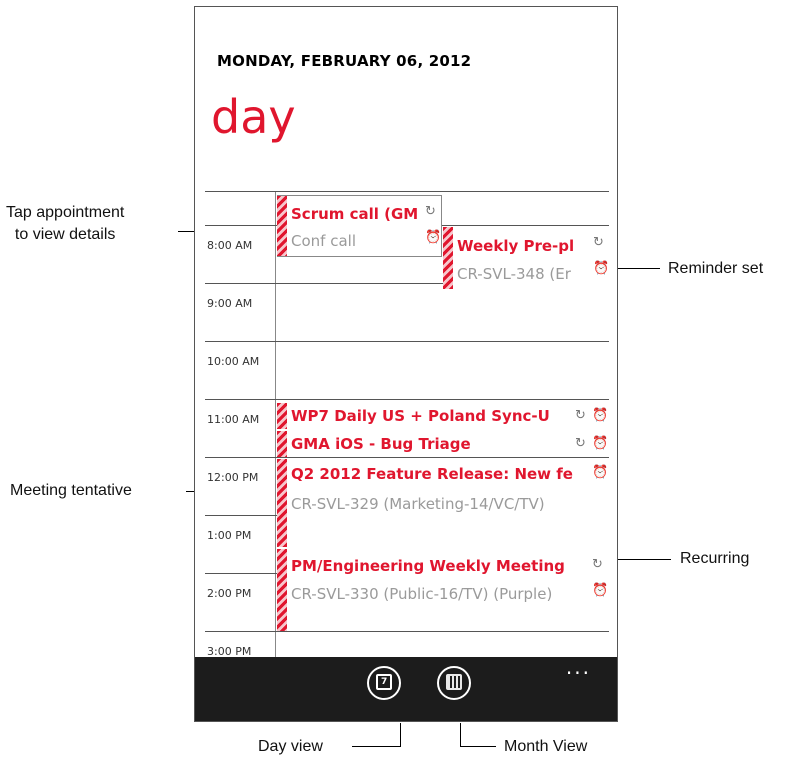 This screenshot has height=759, width=805. What do you see at coordinates (715, 558) in the screenshot?
I see `callout-recurring: Recurring` at bounding box center [715, 558].